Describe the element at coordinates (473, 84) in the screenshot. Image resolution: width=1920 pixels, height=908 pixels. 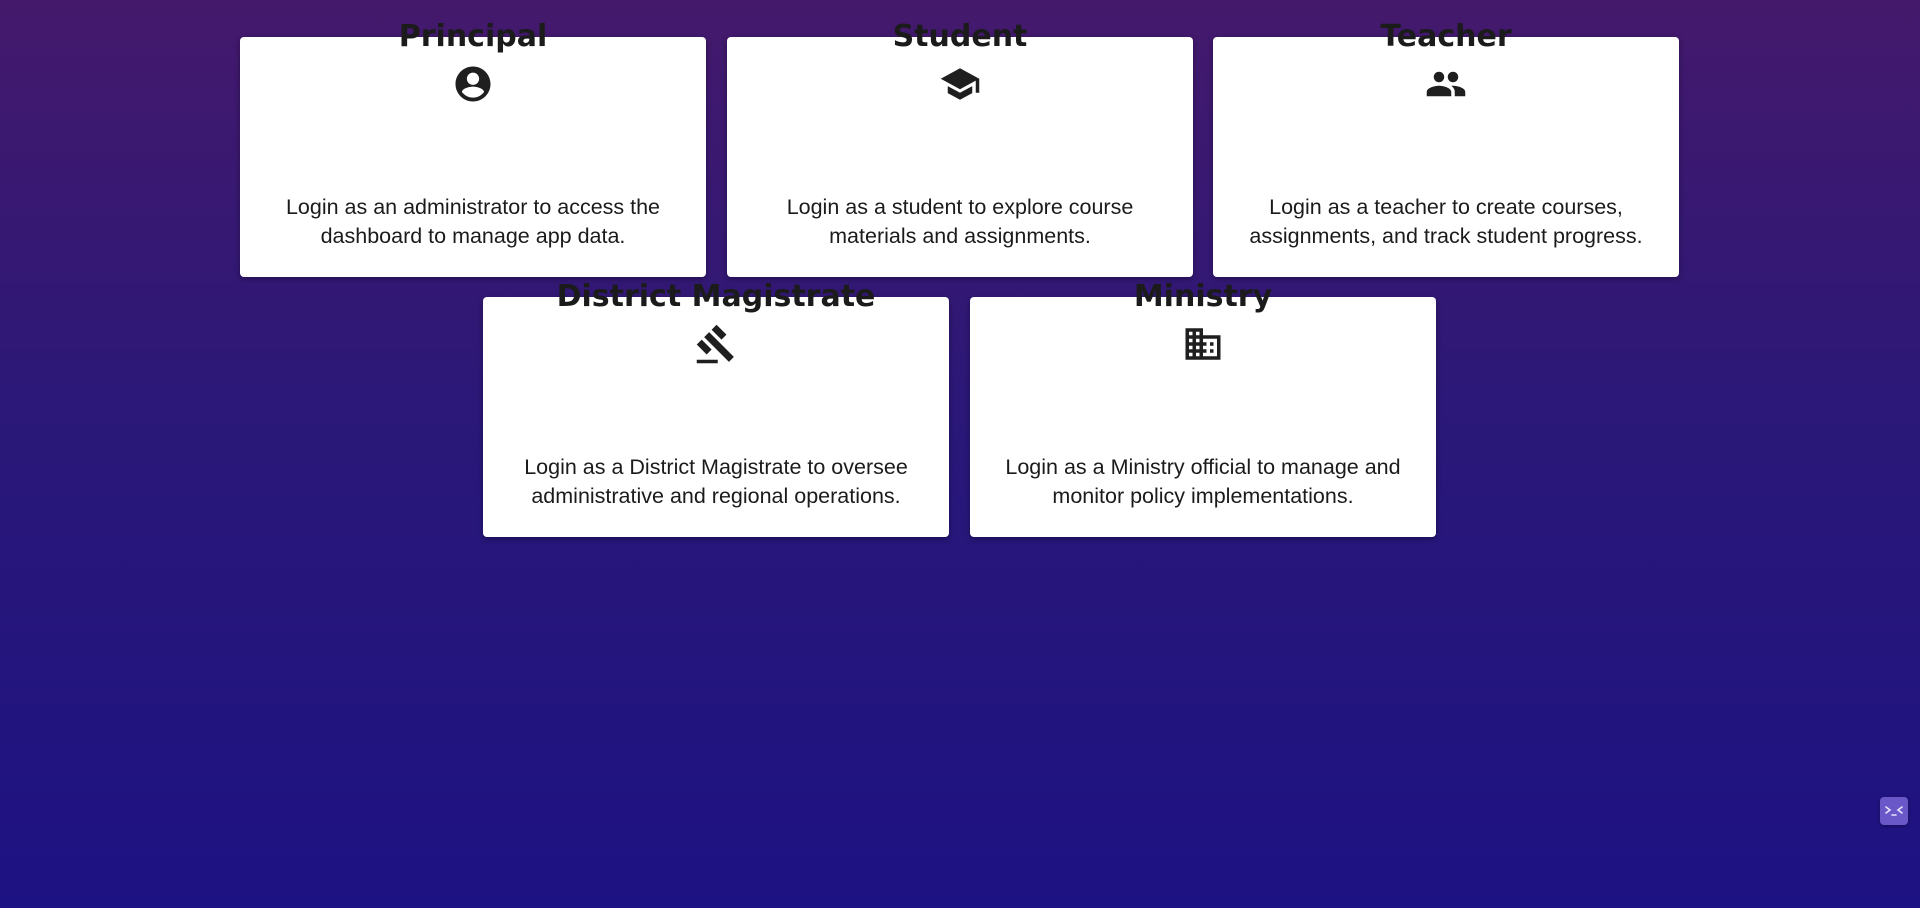
I see `account-circle-icon` at that location.